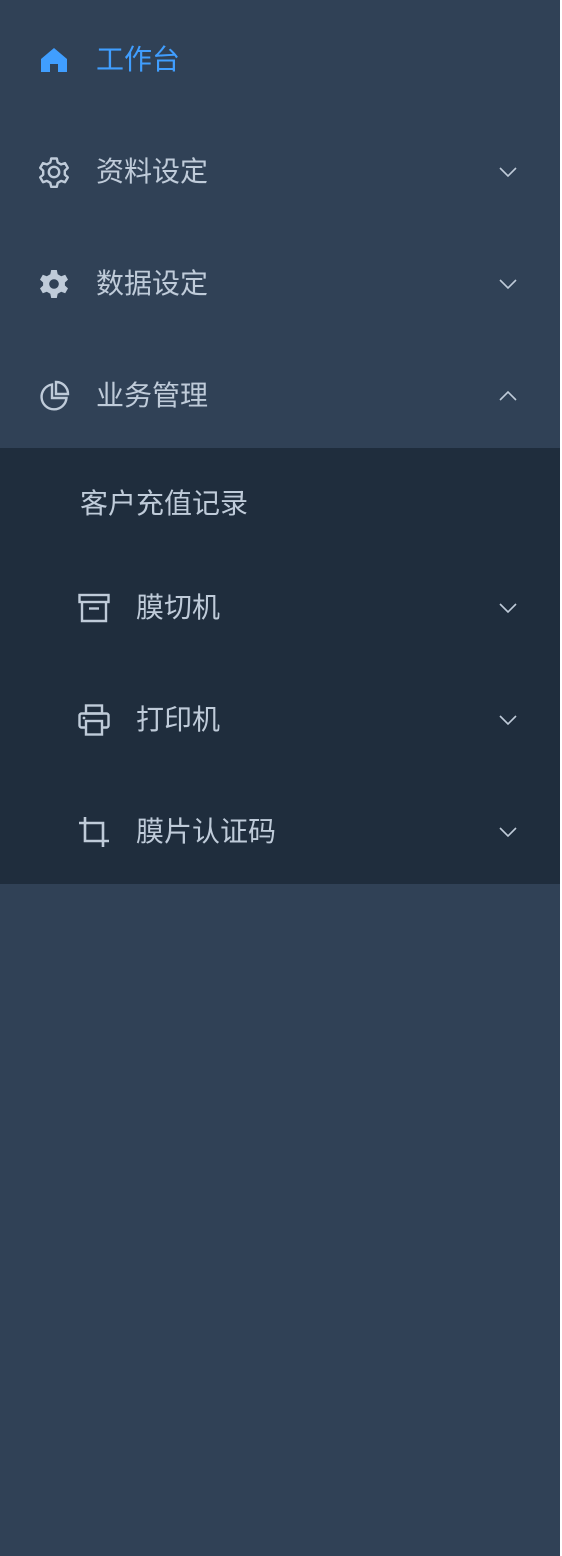  What do you see at coordinates (178, 607) in the screenshot?
I see `submenu-item-label: 膜切机` at bounding box center [178, 607].